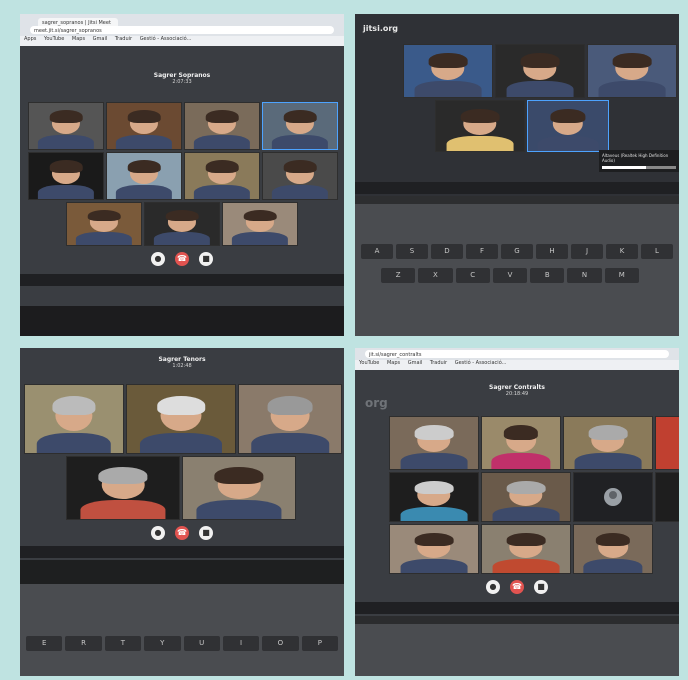  What do you see at coordinates (635, 158) in the screenshot?
I see `volume-label: Altaveus (Realtek High Definition Audio)` at bounding box center [635, 158].